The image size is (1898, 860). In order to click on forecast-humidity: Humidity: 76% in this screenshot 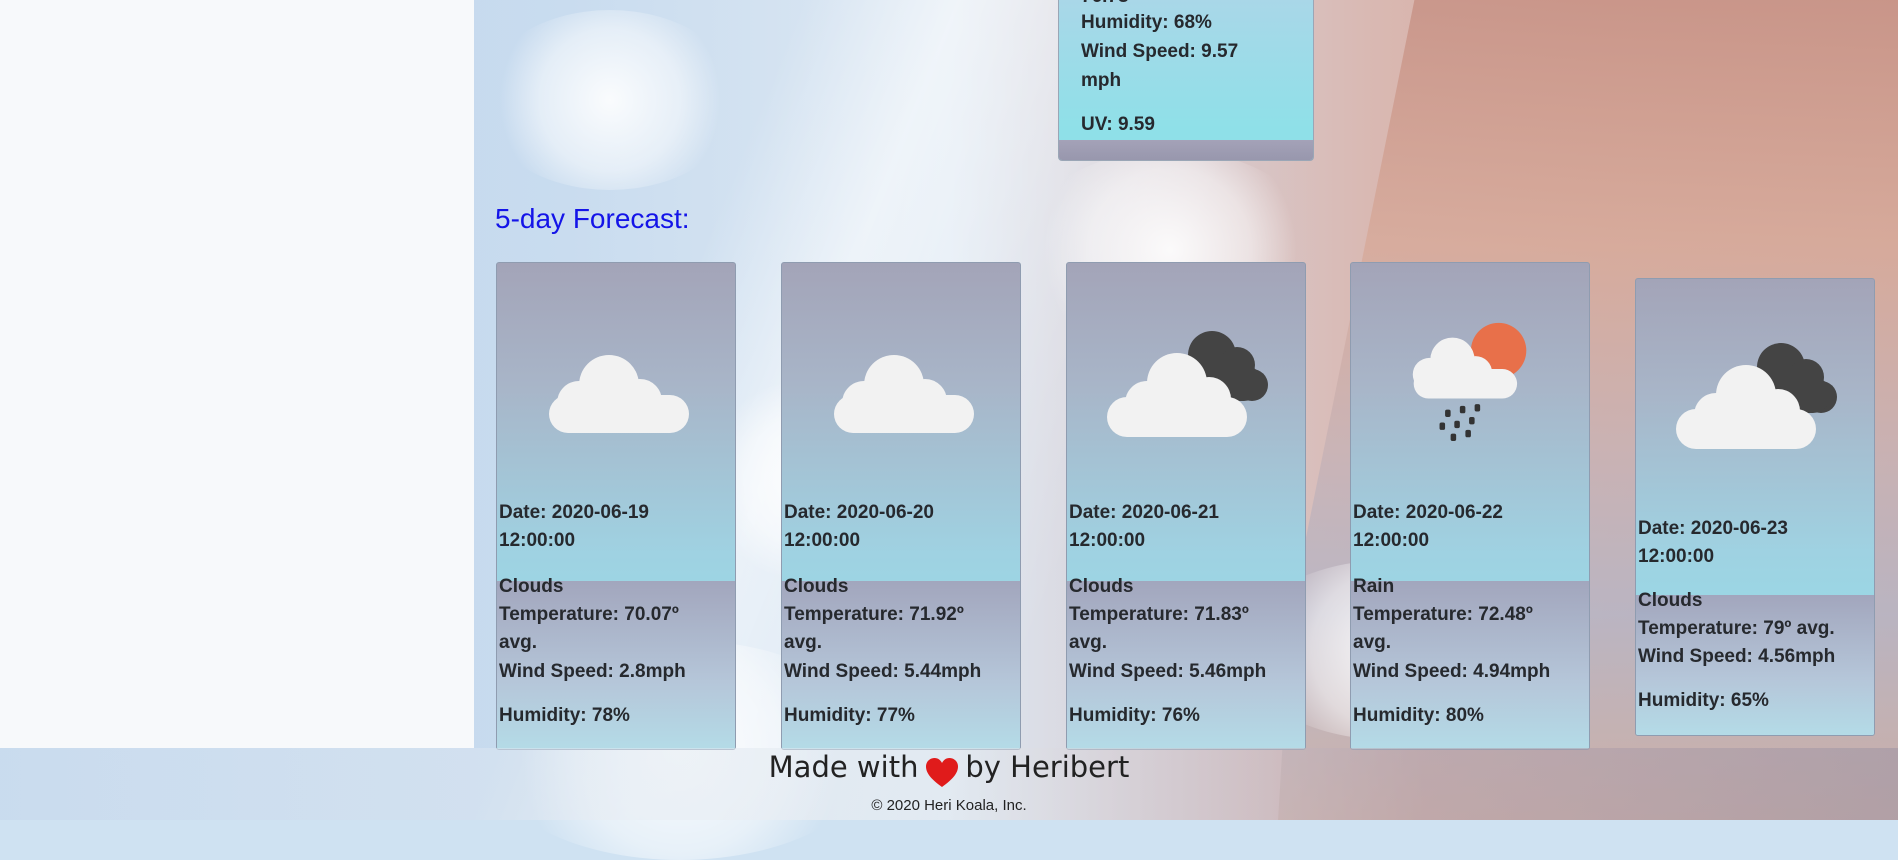, I will do `click(1134, 715)`.